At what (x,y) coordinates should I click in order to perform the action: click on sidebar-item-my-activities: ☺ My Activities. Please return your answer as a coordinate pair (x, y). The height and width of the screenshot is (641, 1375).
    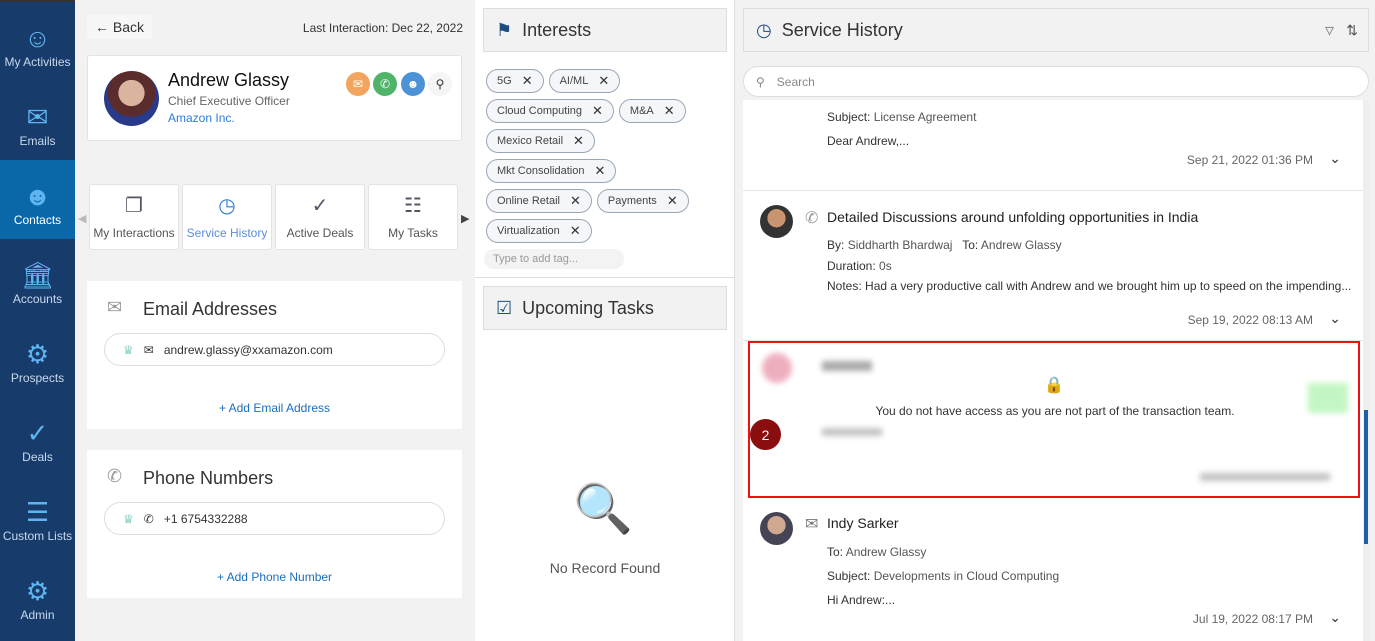
    Looking at the image, I should click on (37, 41).